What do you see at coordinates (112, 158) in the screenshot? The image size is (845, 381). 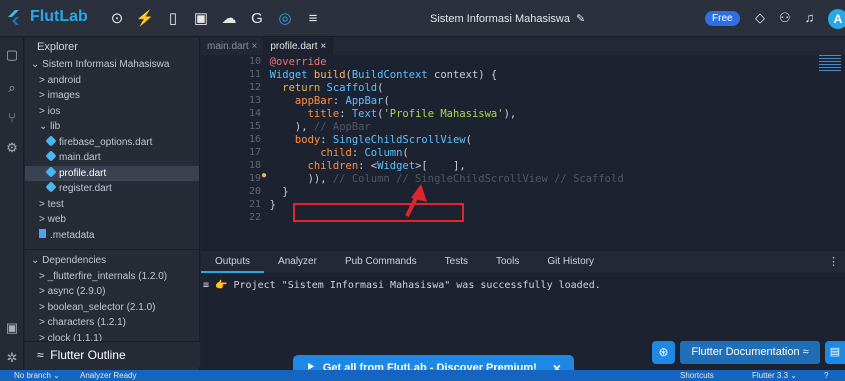 I see `tree-item: main.dart` at bounding box center [112, 158].